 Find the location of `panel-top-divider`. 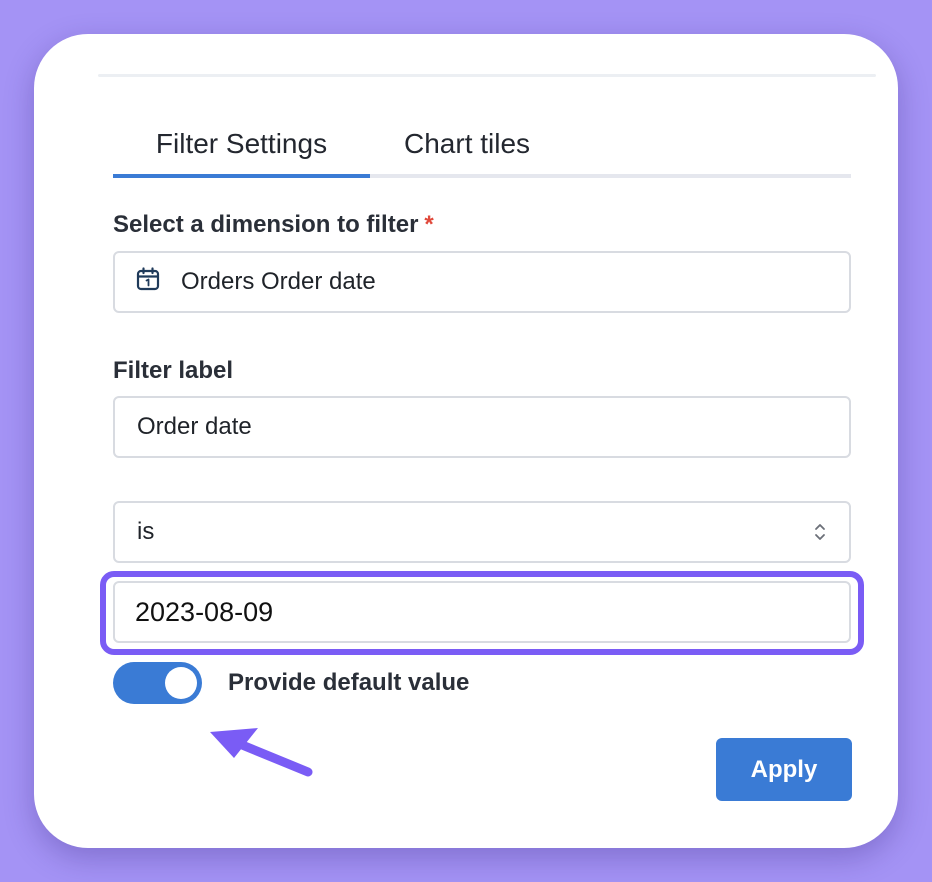

panel-top-divider is located at coordinates (487, 75).